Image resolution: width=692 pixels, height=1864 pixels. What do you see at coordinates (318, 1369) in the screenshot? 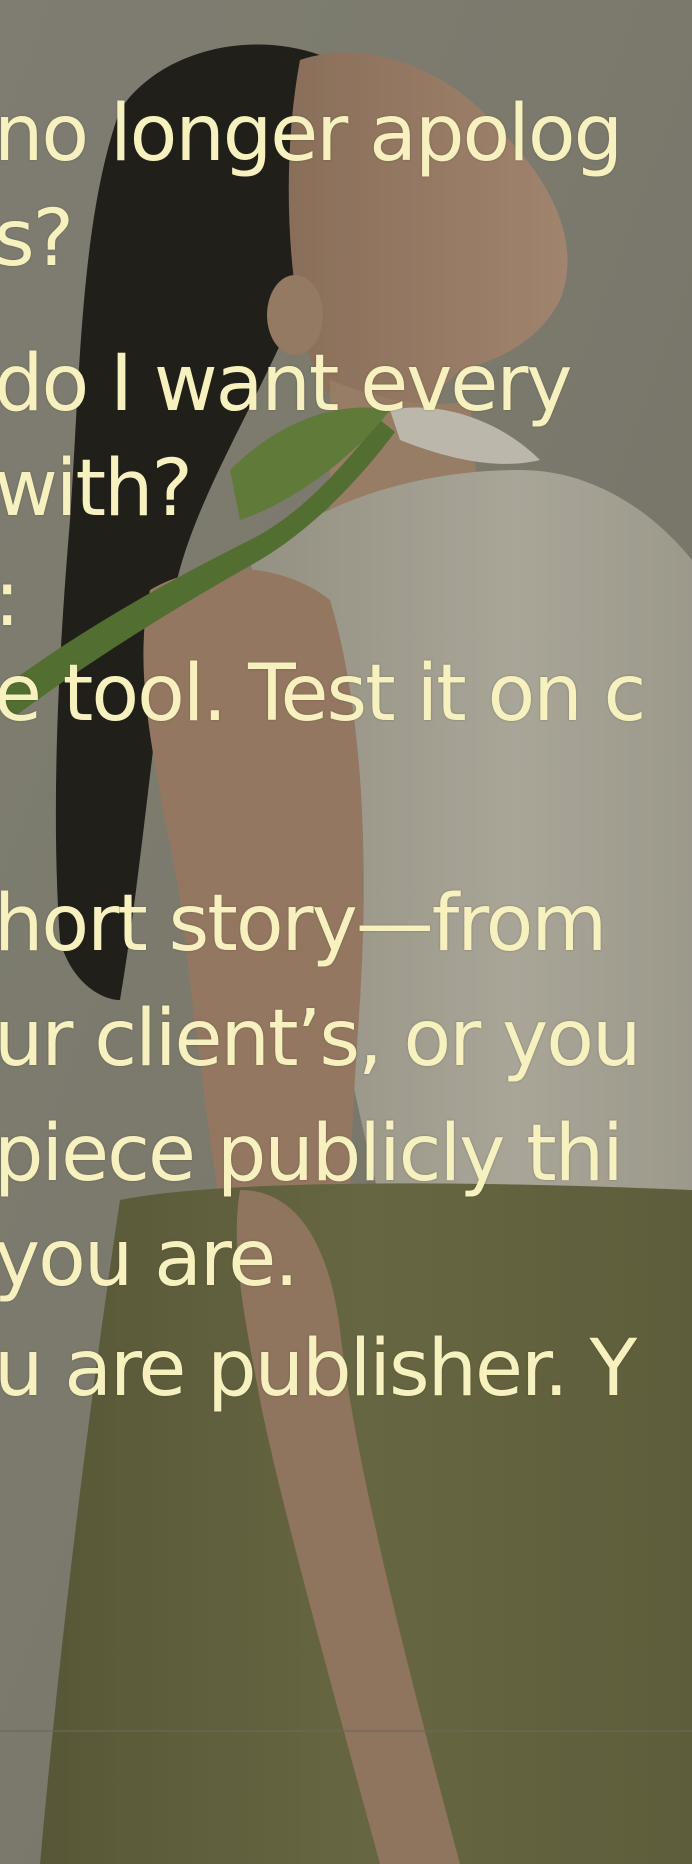
I see `text-line-11: u are publisher. Y` at bounding box center [318, 1369].